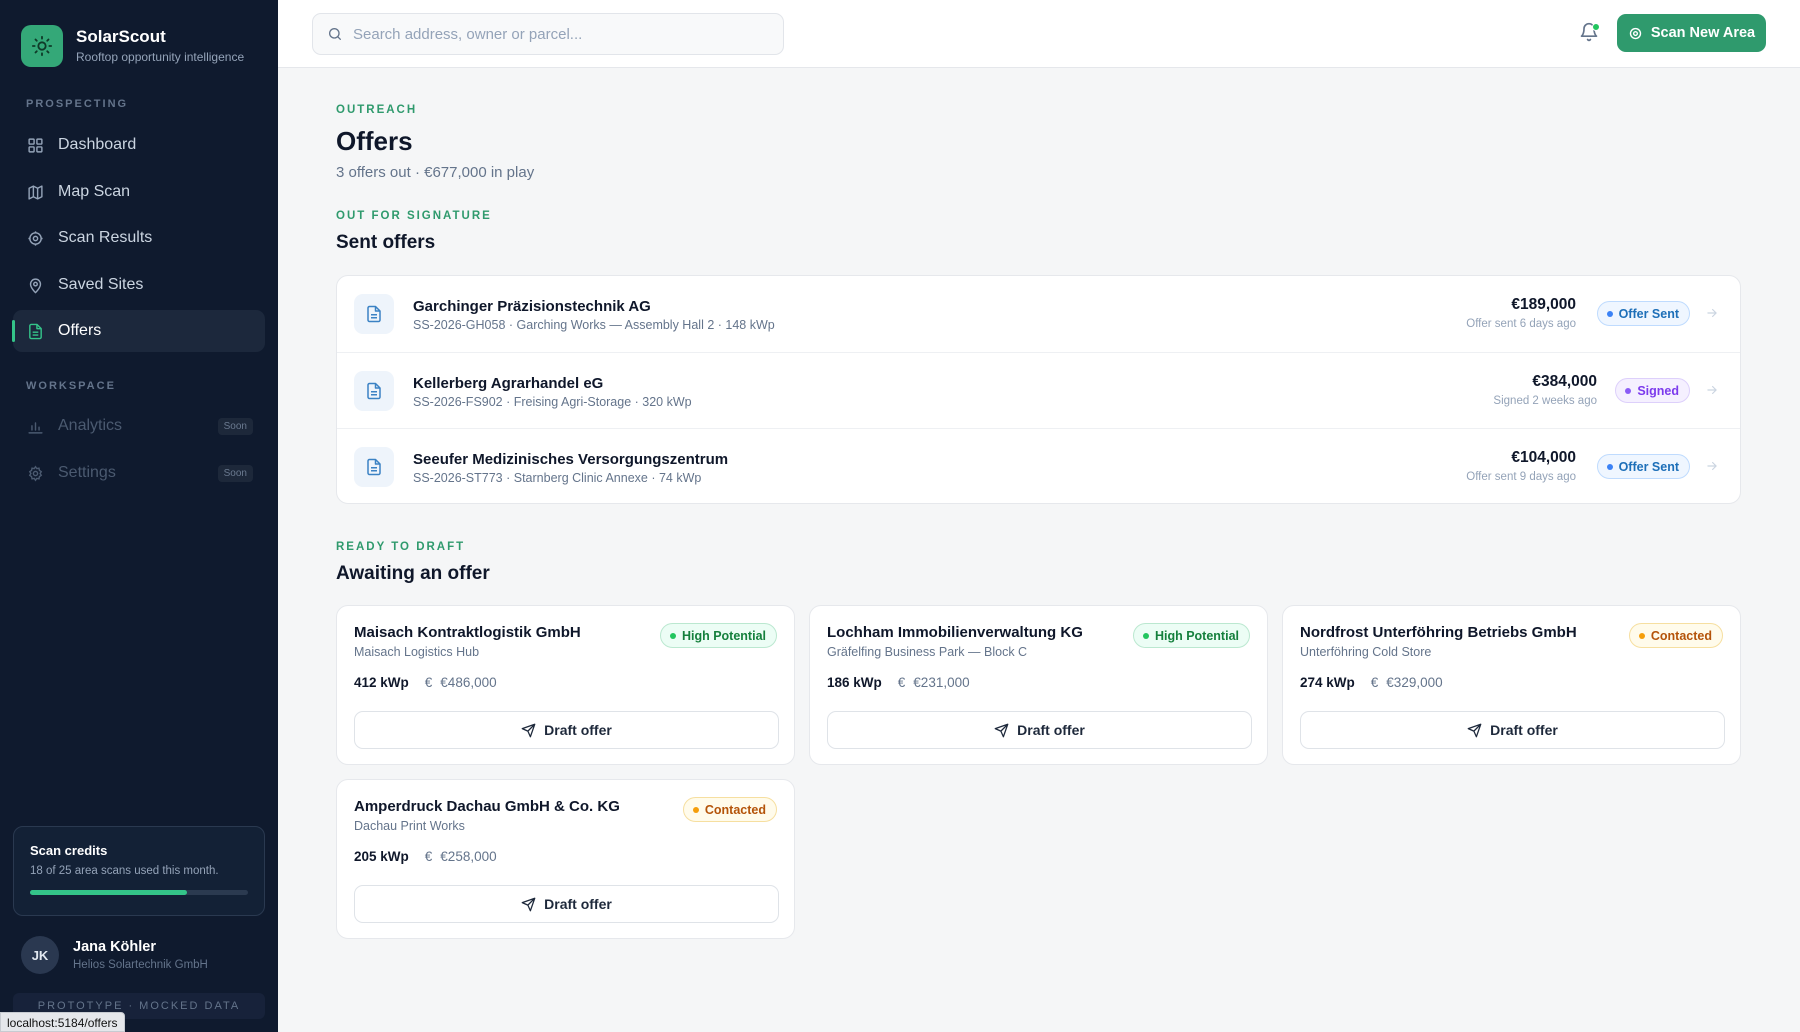  I want to click on avatar: JK, so click(40, 955).